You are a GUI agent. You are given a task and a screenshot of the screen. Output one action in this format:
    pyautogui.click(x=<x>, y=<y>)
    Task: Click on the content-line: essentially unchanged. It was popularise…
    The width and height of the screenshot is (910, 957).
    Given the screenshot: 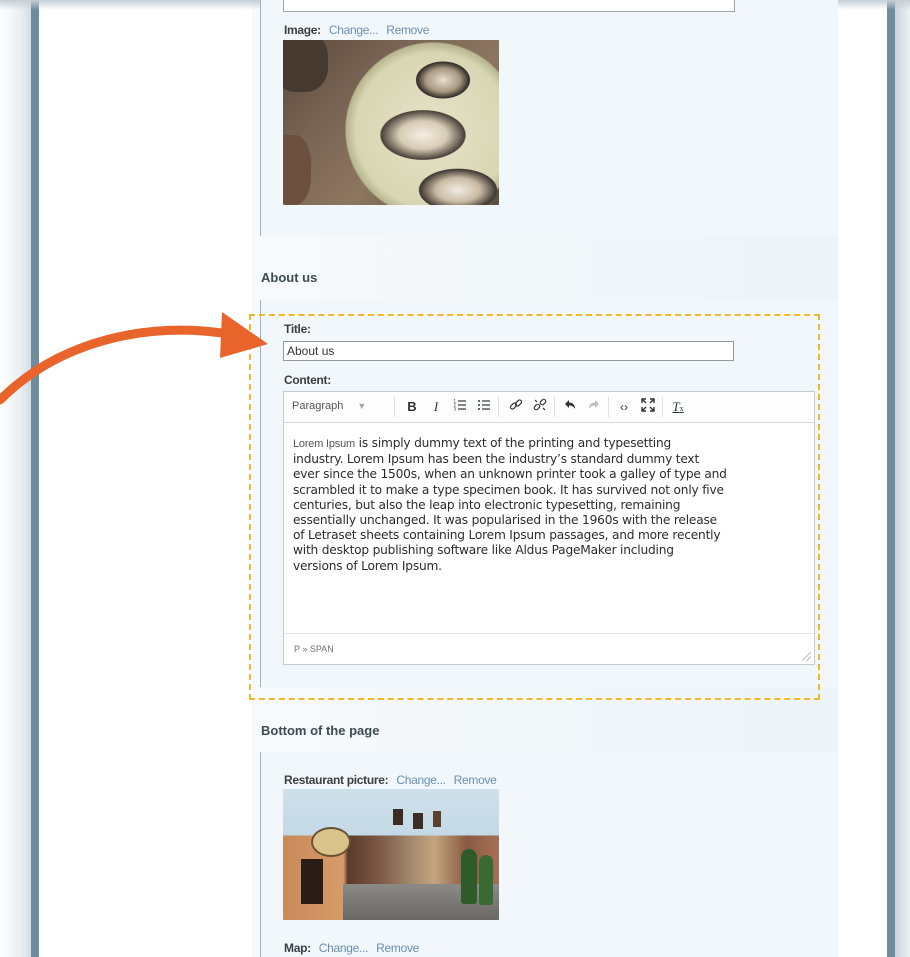 What is the action you would take?
    pyautogui.click(x=505, y=520)
    